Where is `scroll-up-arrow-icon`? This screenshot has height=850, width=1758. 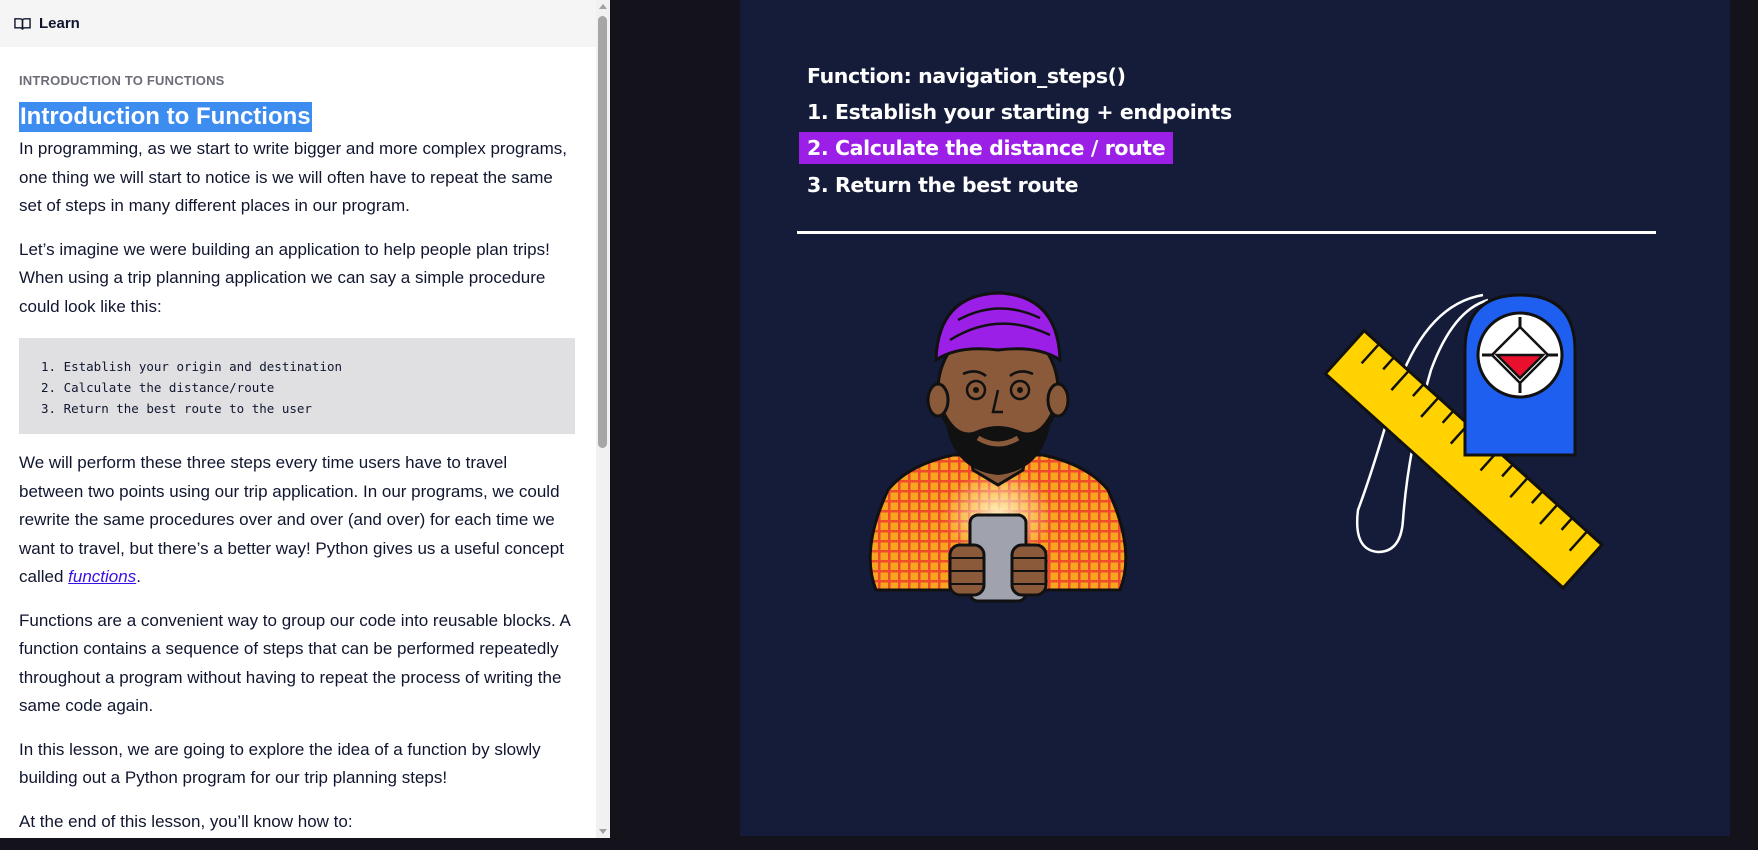 scroll-up-arrow-icon is located at coordinates (603, 7).